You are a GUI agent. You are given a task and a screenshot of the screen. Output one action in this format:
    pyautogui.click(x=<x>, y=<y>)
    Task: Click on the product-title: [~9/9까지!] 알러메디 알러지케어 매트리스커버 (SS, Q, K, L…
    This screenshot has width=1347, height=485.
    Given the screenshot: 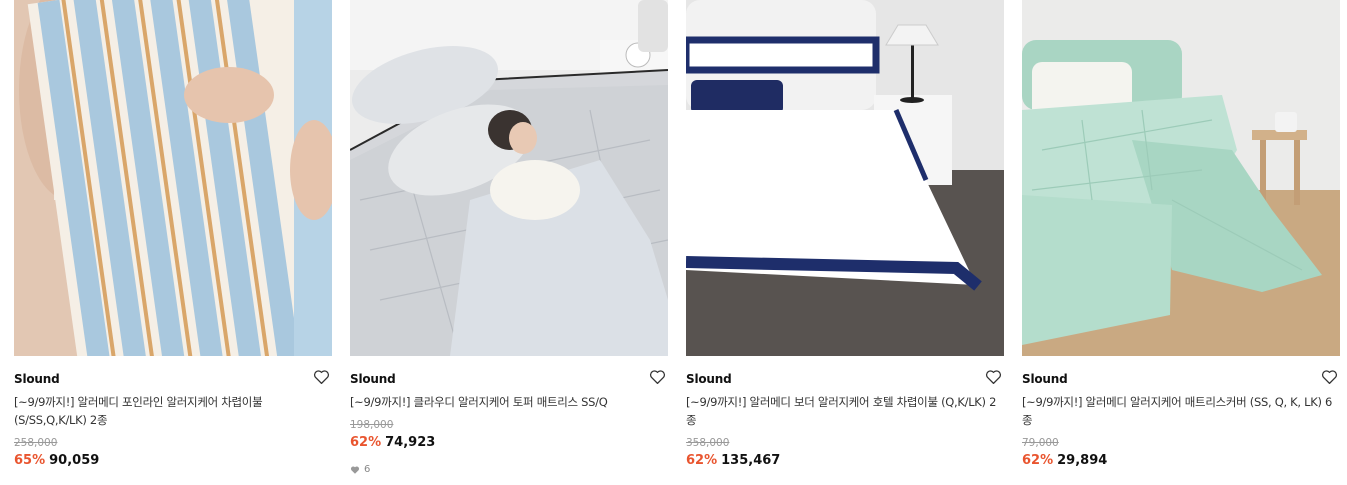 What is the action you would take?
    pyautogui.click(x=1178, y=411)
    